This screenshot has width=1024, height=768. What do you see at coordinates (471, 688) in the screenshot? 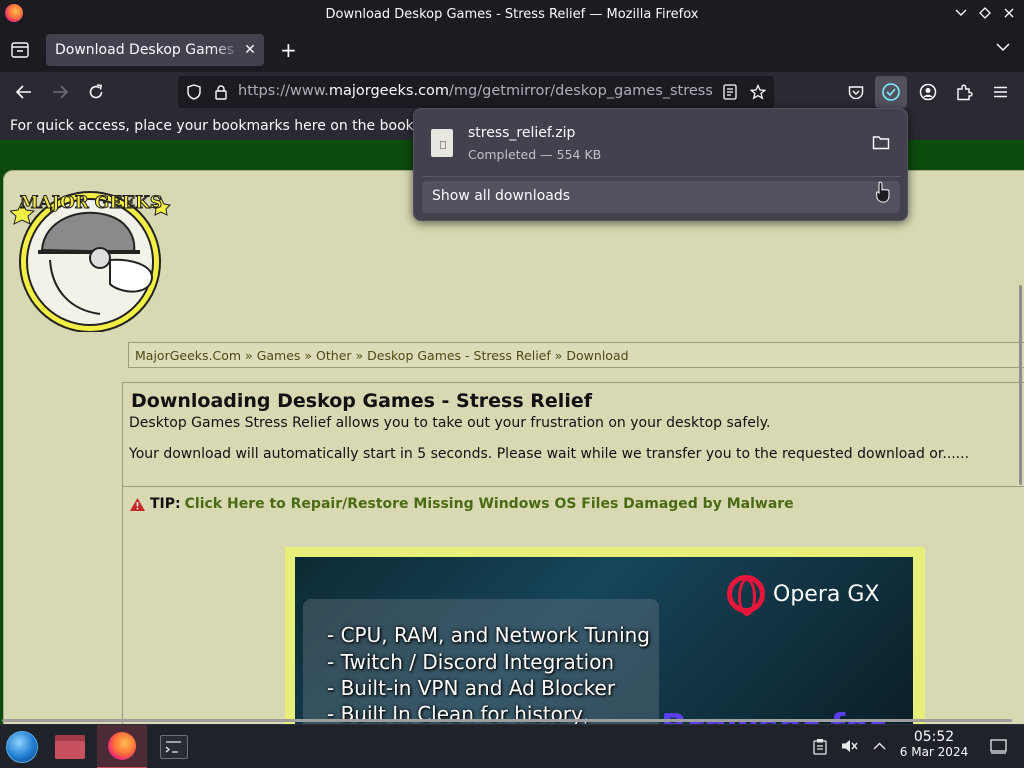
I see `ad-feature-3: - Built-in VPN and Ad Blocker` at bounding box center [471, 688].